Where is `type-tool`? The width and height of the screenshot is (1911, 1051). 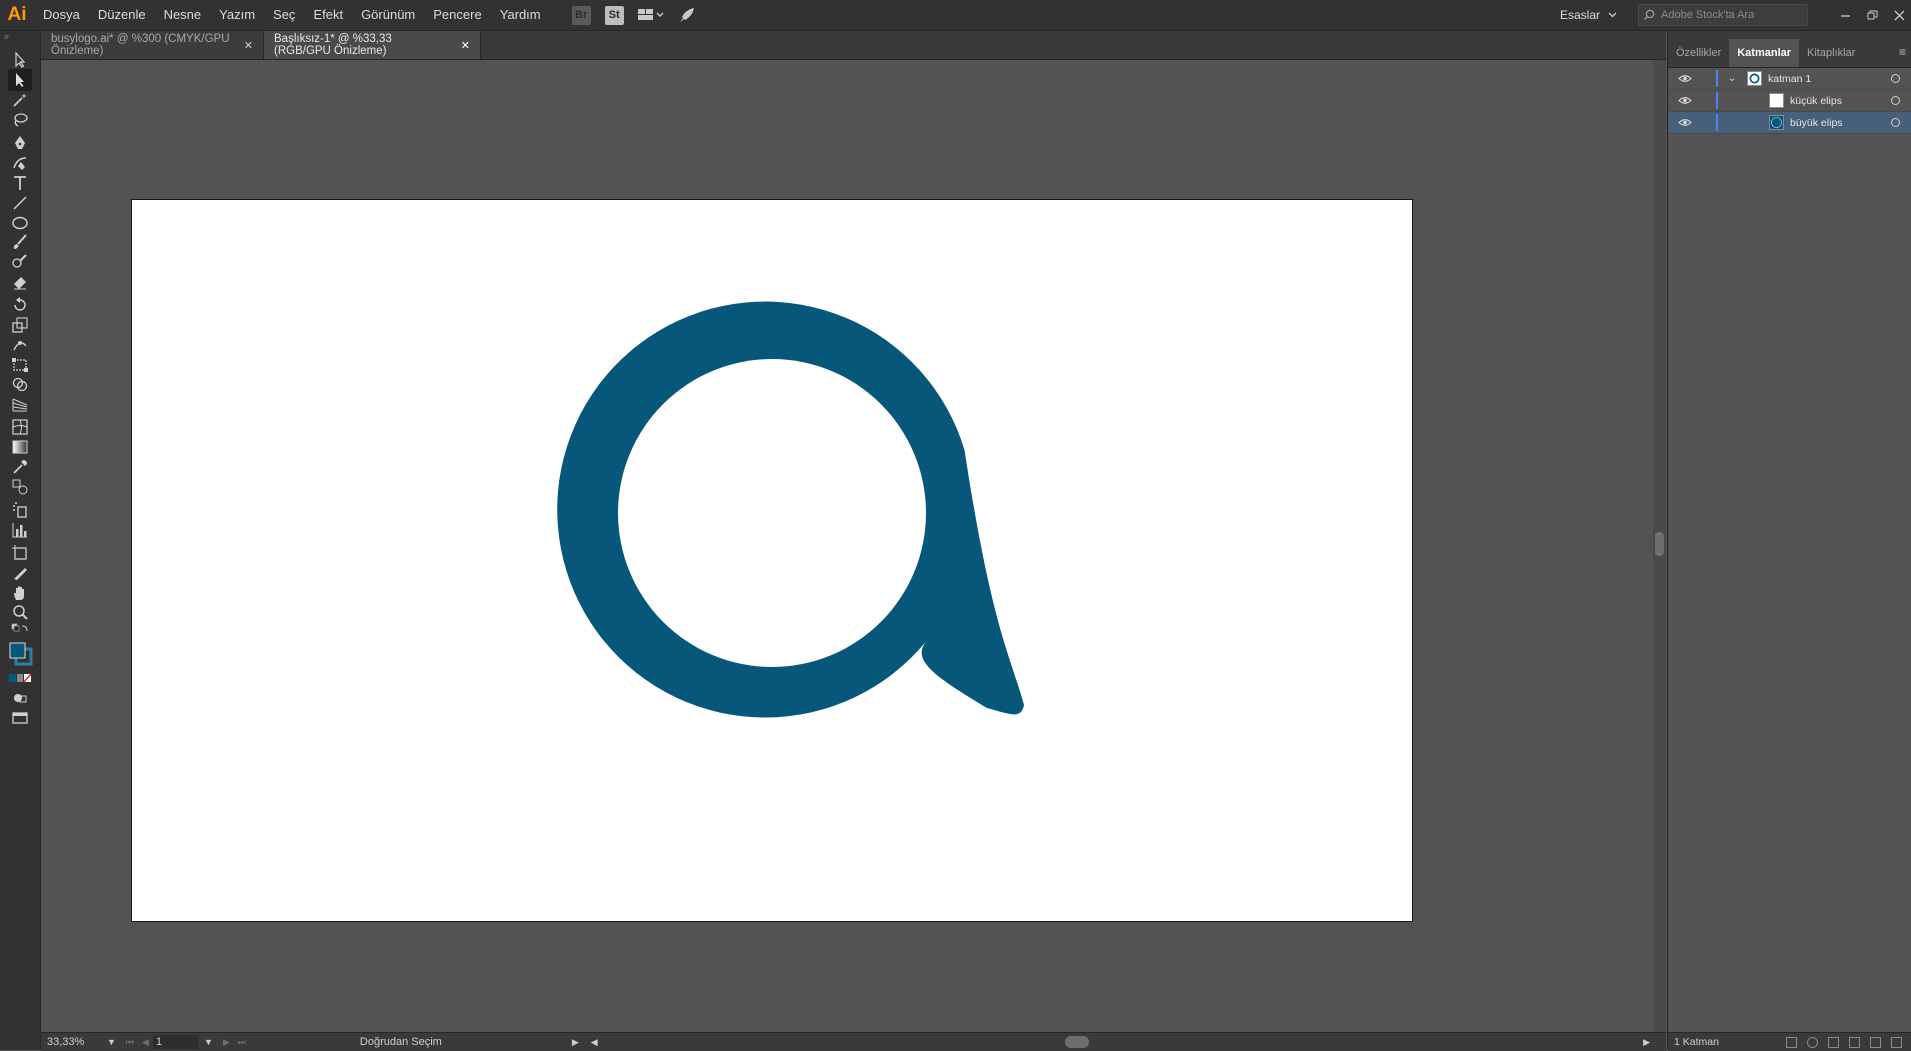
type-tool is located at coordinates (20, 183).